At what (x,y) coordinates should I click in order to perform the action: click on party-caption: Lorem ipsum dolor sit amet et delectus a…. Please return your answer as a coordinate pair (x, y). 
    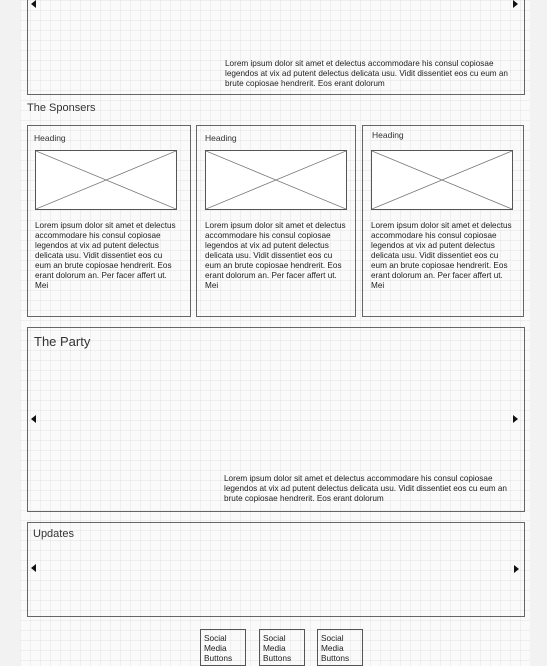
    Looking at the image, I should click on (365, 488).